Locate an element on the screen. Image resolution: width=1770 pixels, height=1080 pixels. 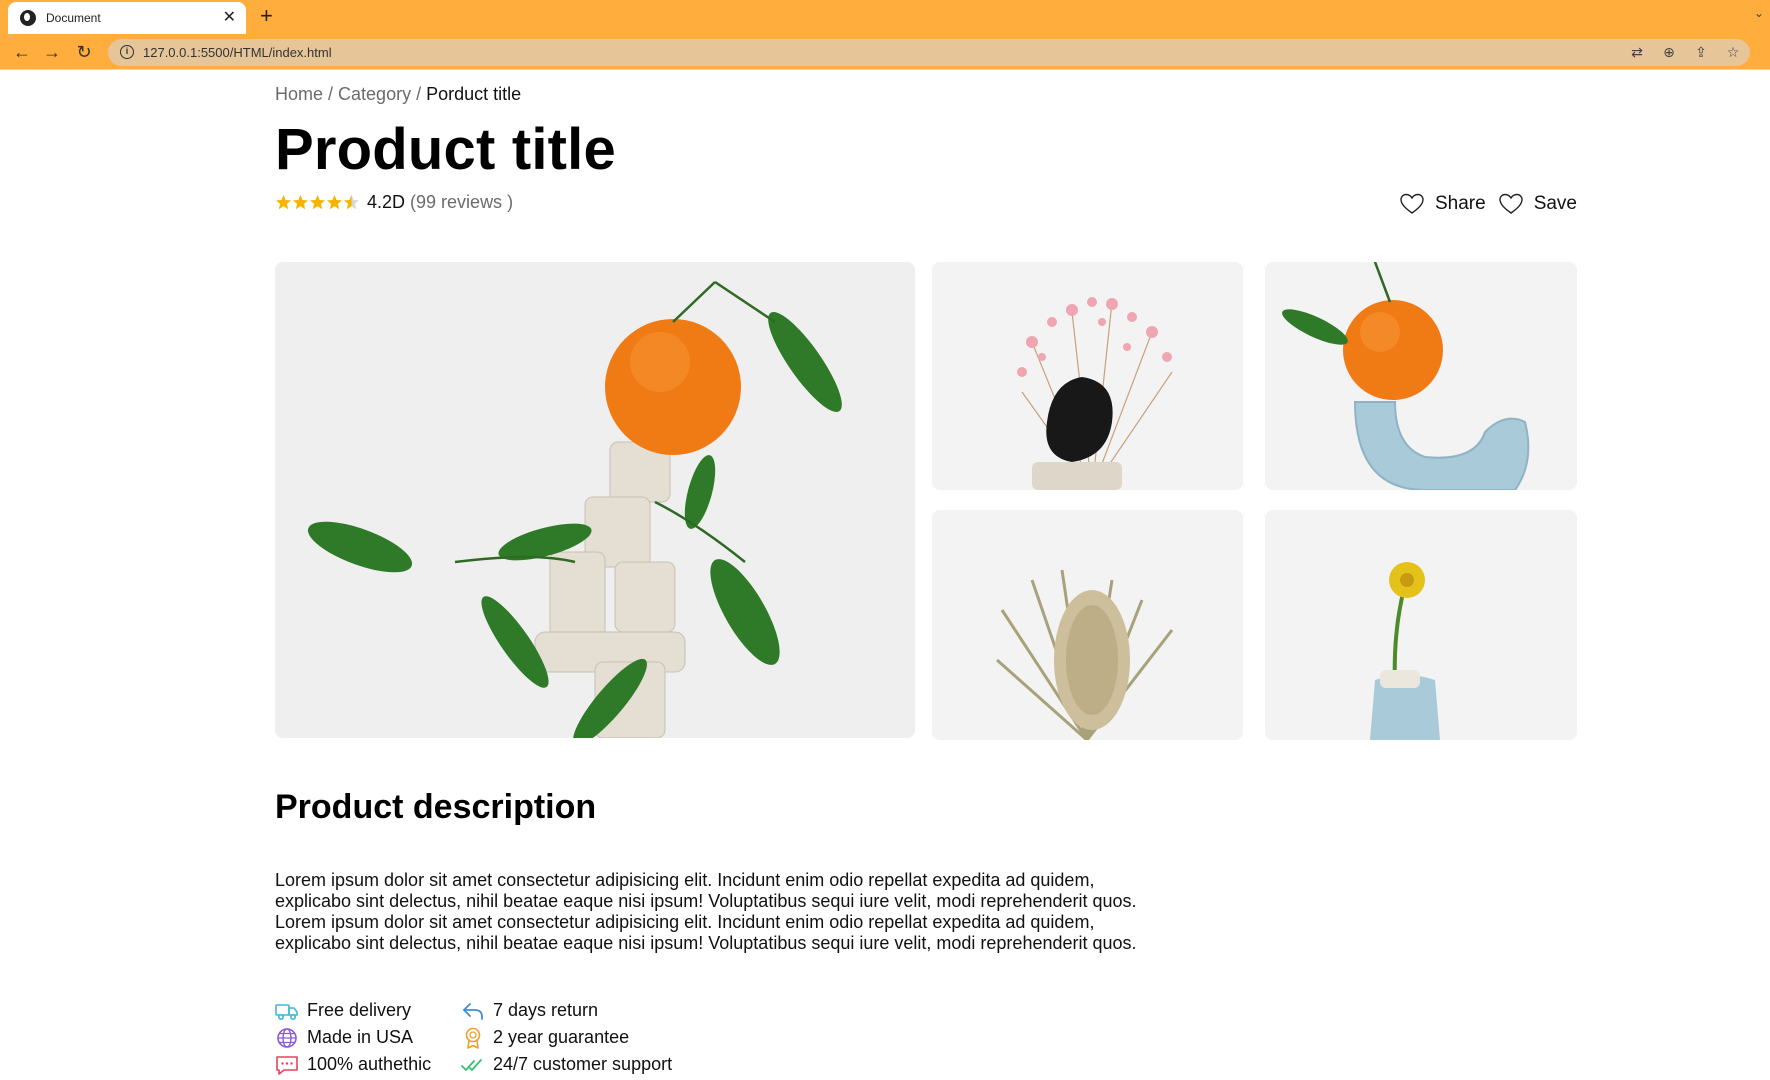
feature-label: Made in USA is located at coordinates (360, 1037).